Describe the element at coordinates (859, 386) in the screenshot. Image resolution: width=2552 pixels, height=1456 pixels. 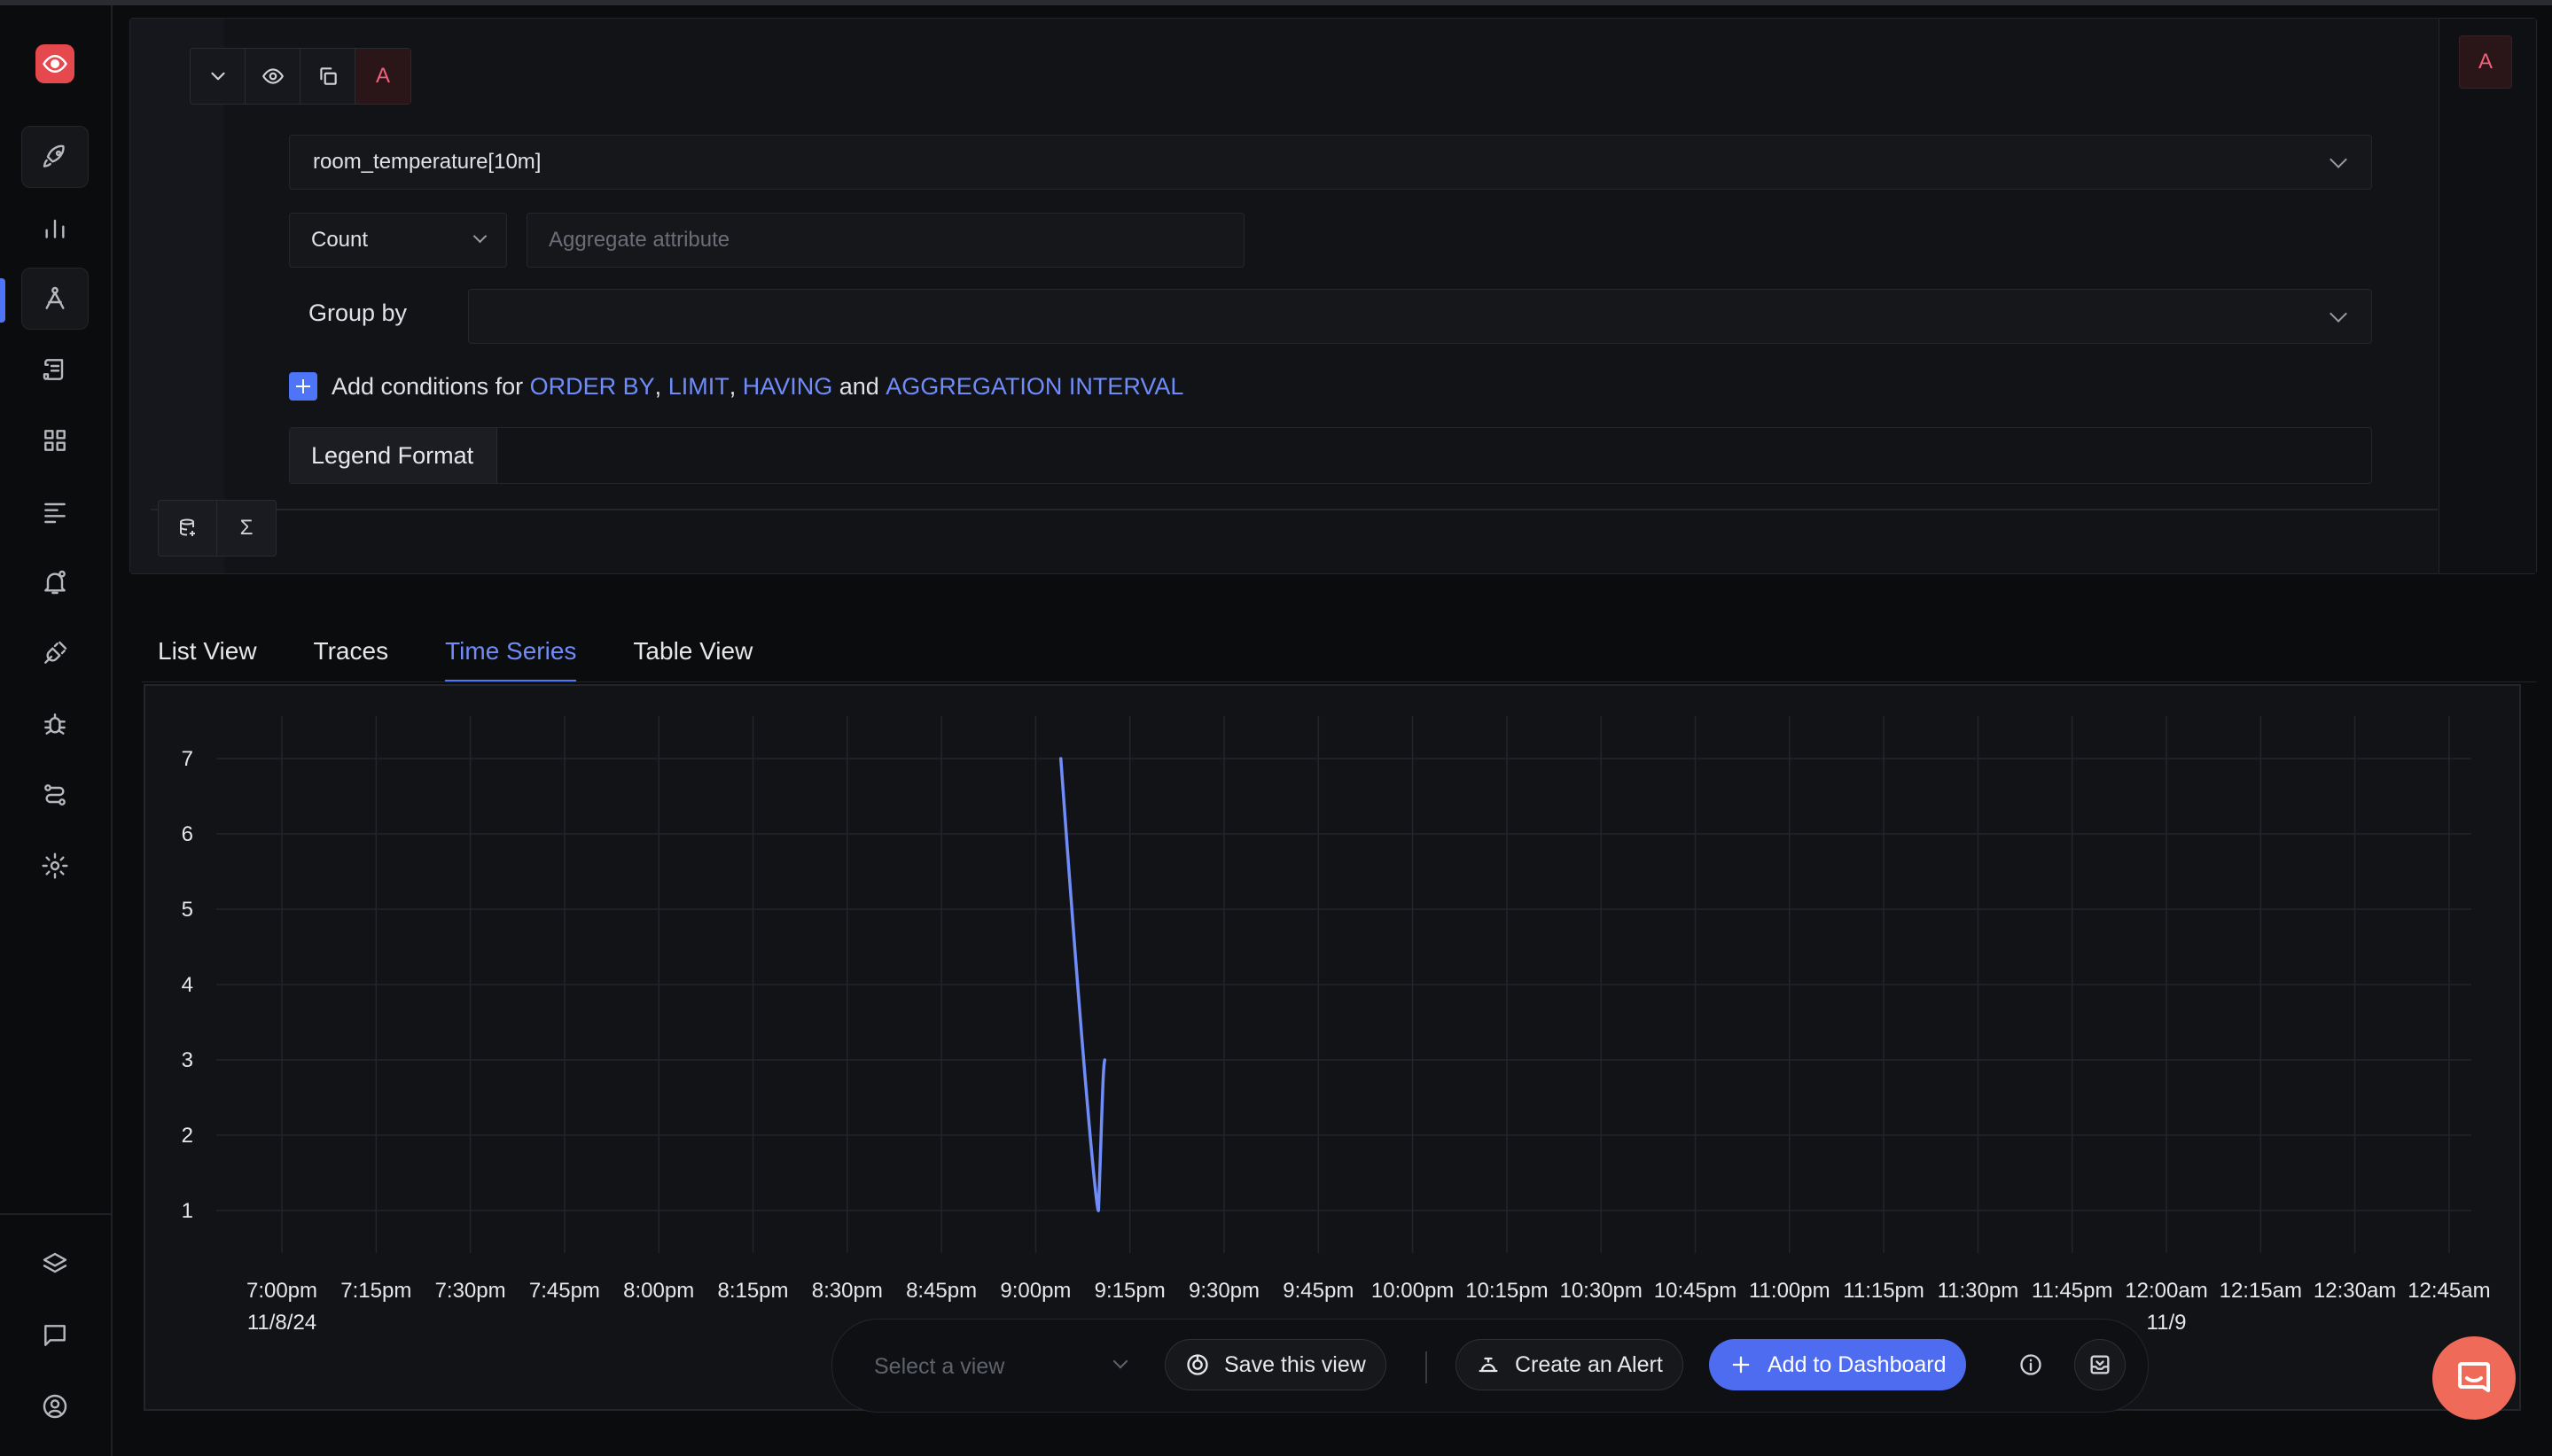
I see `separator-and: and` at that location.